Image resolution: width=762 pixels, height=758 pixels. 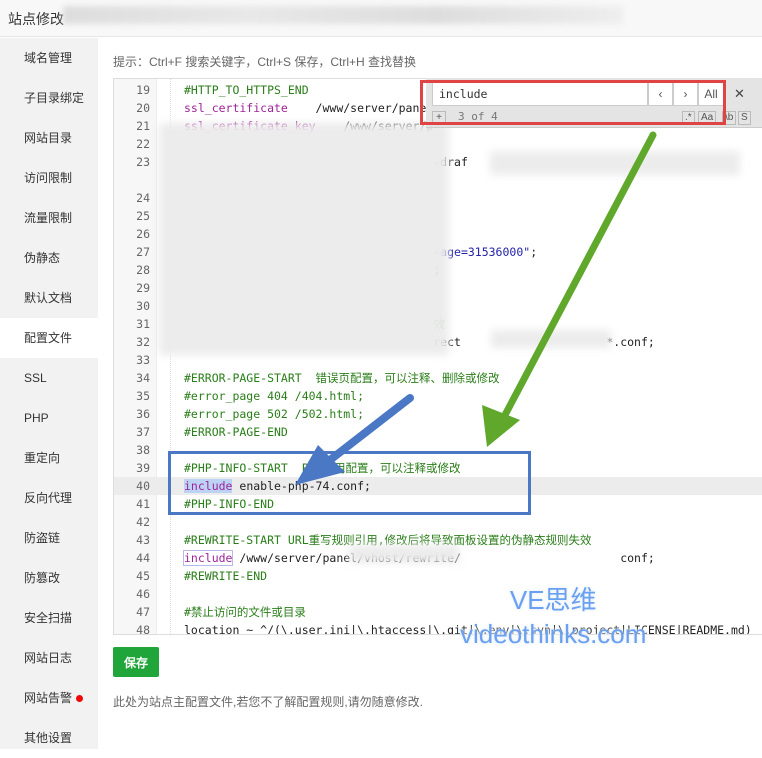 What do you see at coordinates (136, 662) in the screenshot?
I see `save-button: 保存` at bounding box center [136, 662].